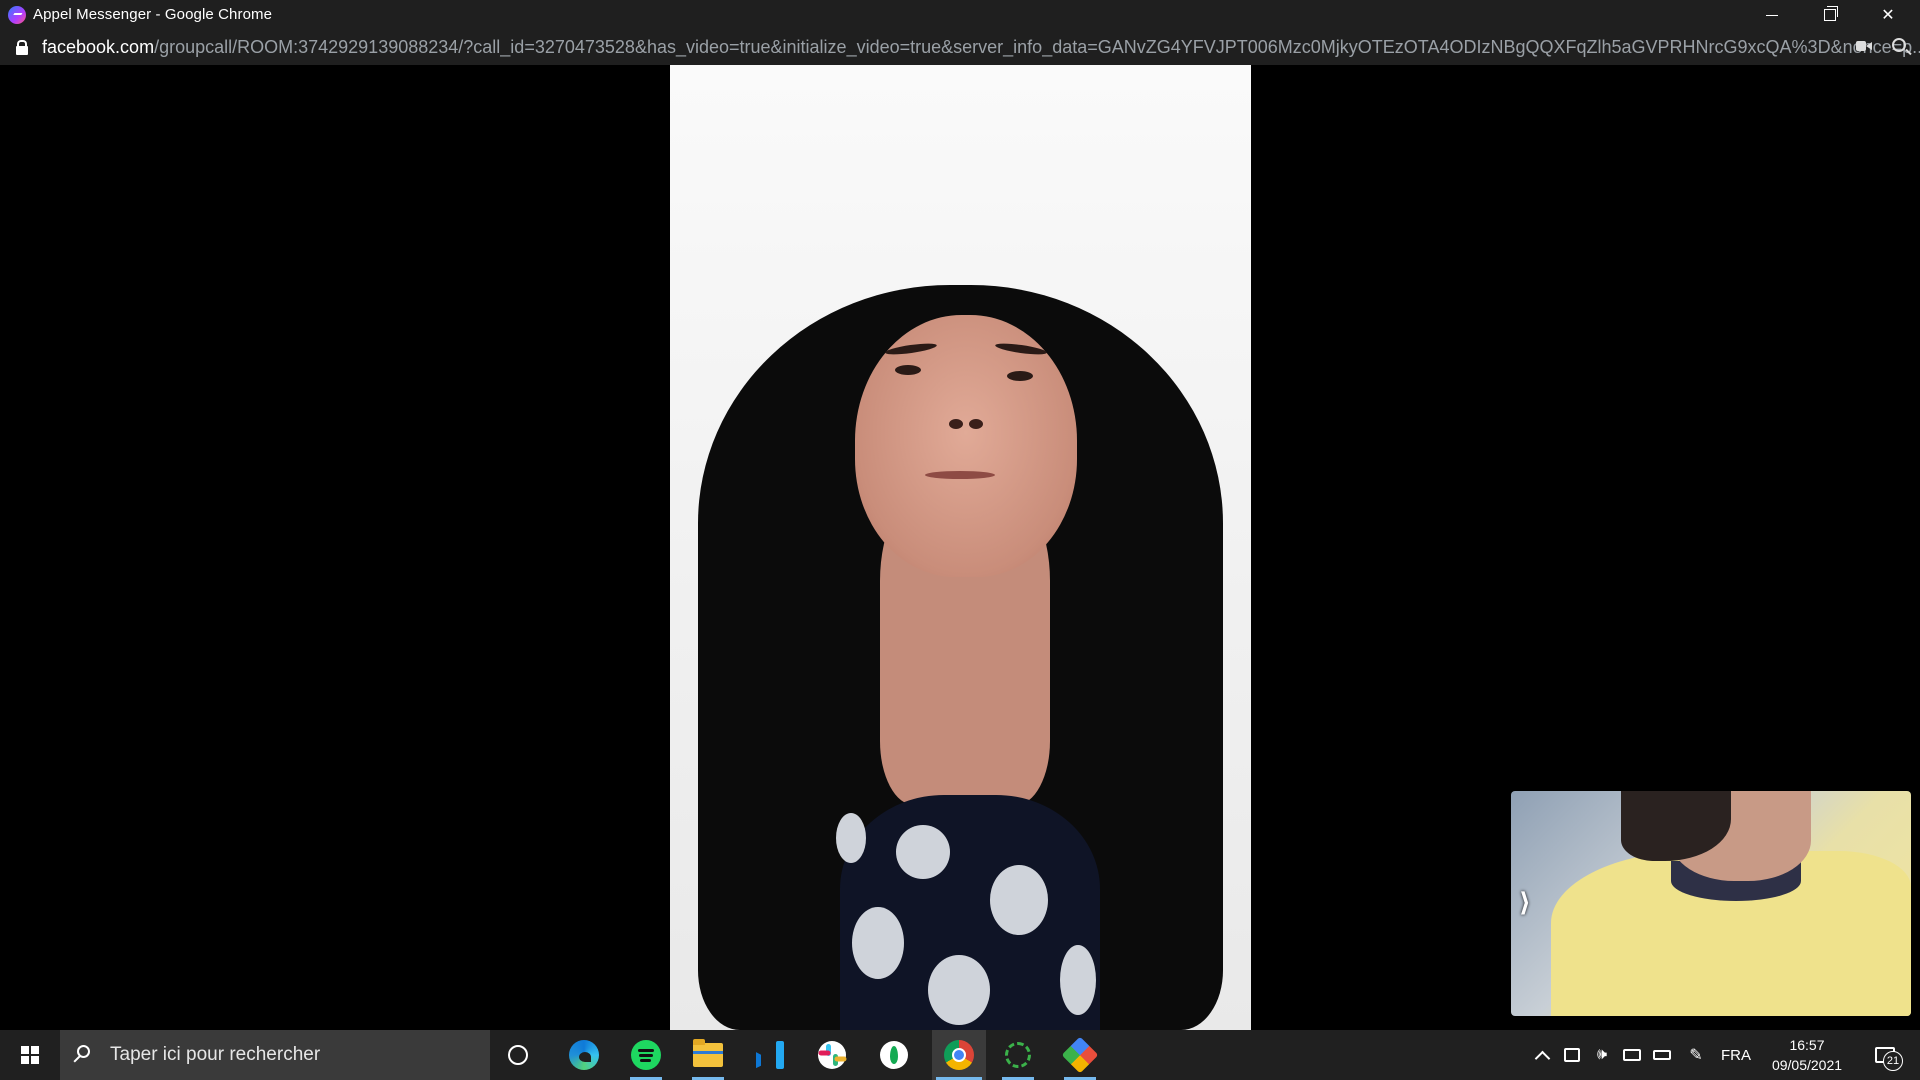 The image size is (1920, 1080). I want to click on camera-in-use-icon, so click(1864, 46).